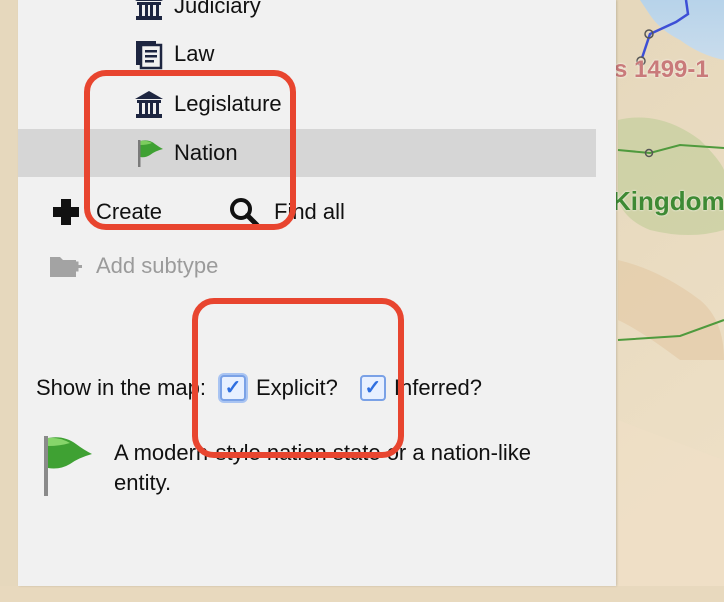 The width and height of the screenshot is (724, 602). I want to click on add-subtype-label: Add subtype, so click(157, 265).